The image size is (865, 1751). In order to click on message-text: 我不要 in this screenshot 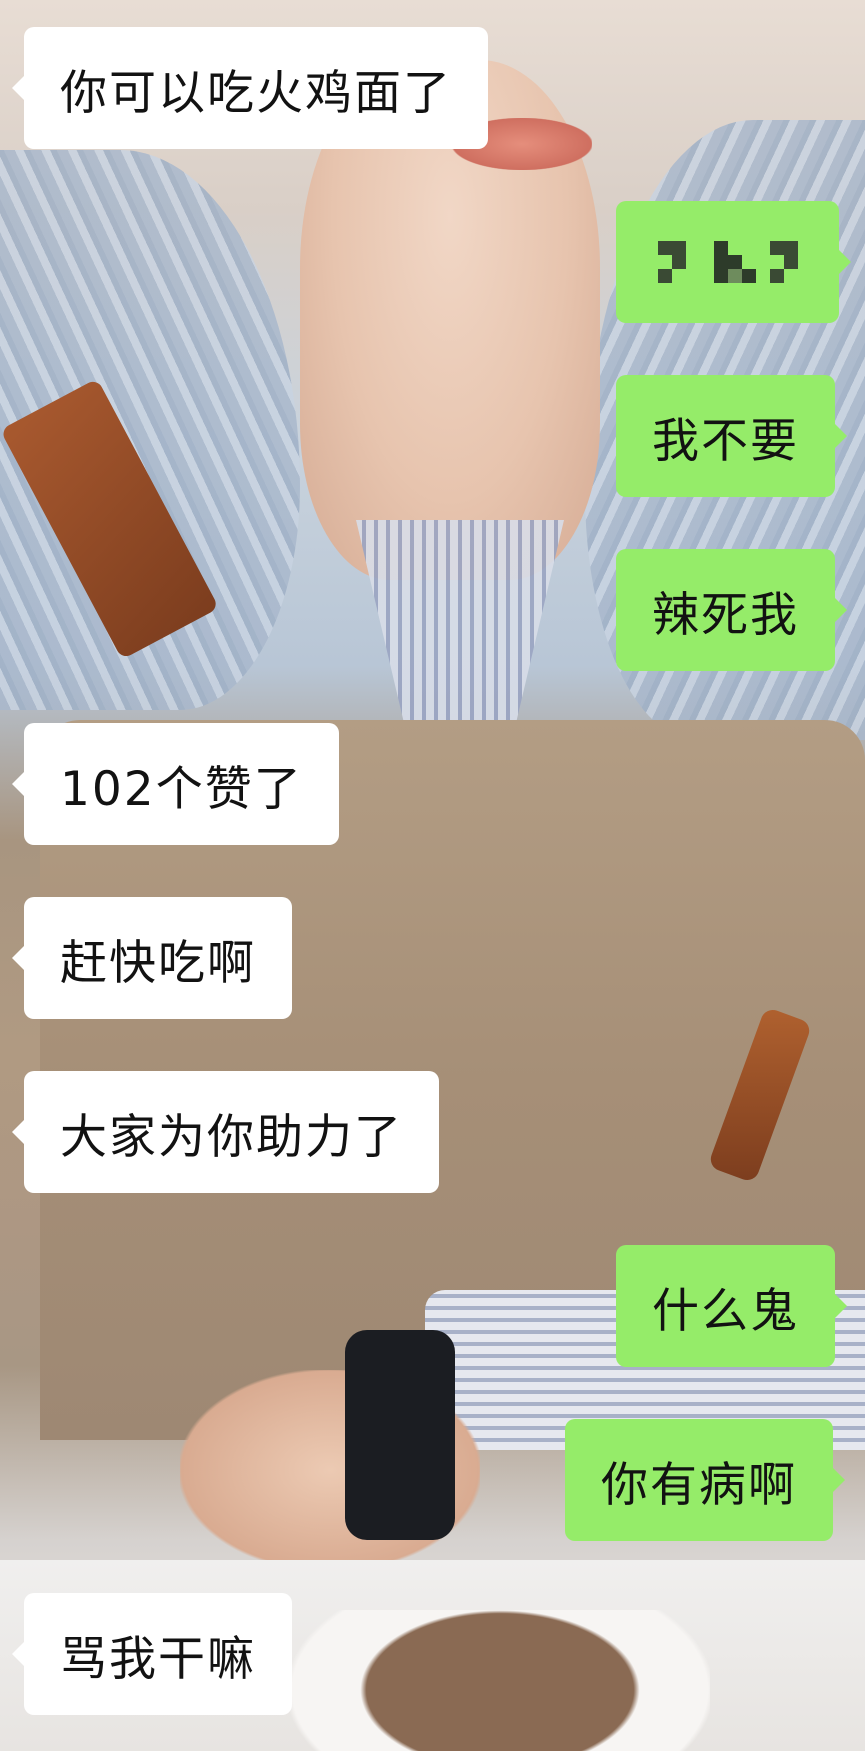, I will do `click(725, 441)`.